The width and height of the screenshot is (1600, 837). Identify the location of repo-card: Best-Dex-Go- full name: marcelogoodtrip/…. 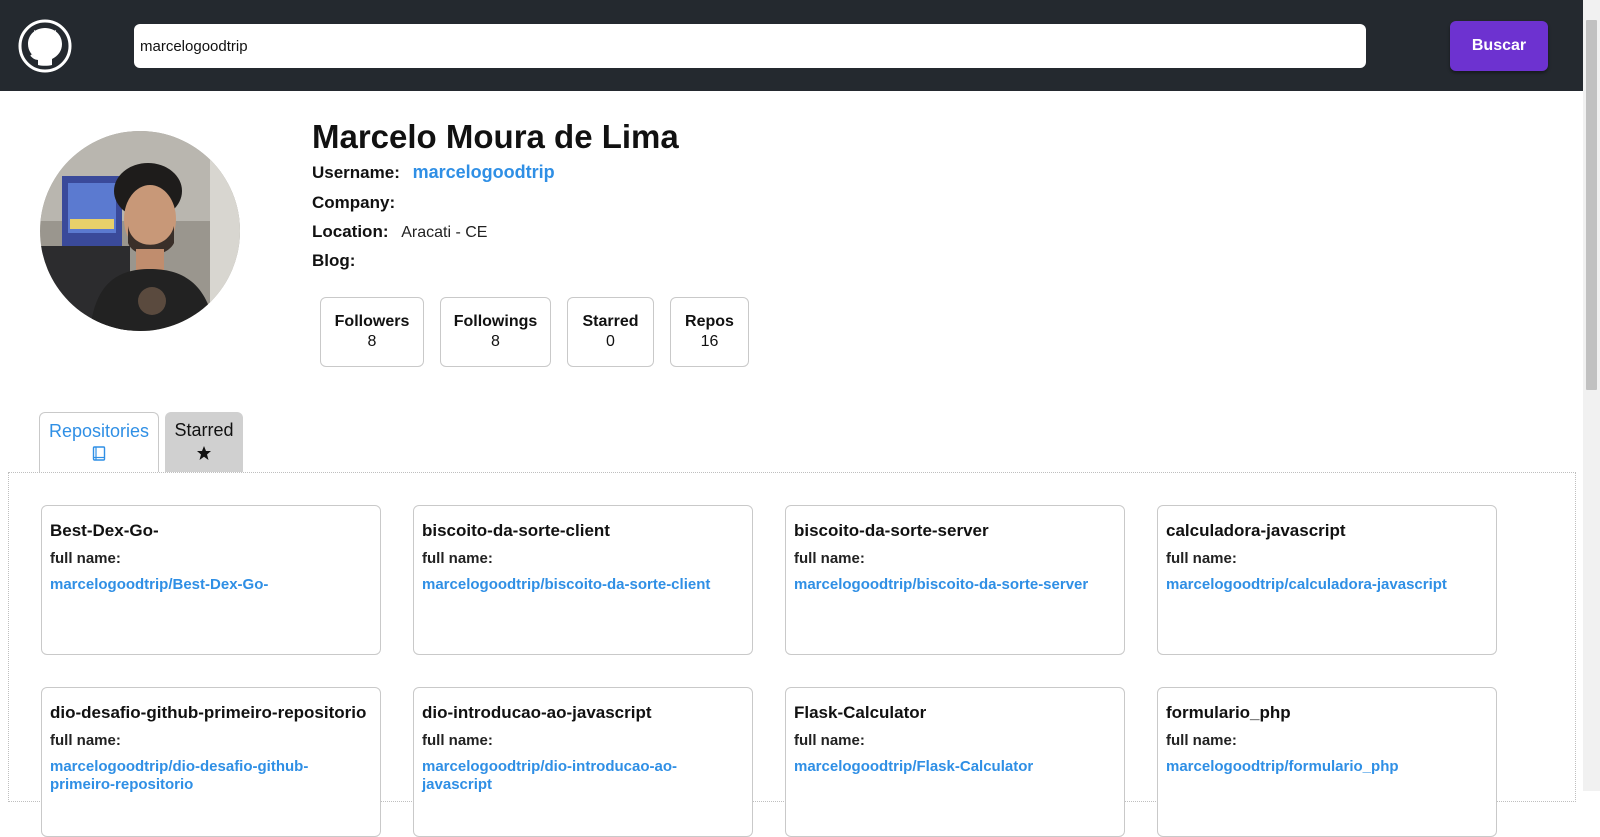
(211, 580).